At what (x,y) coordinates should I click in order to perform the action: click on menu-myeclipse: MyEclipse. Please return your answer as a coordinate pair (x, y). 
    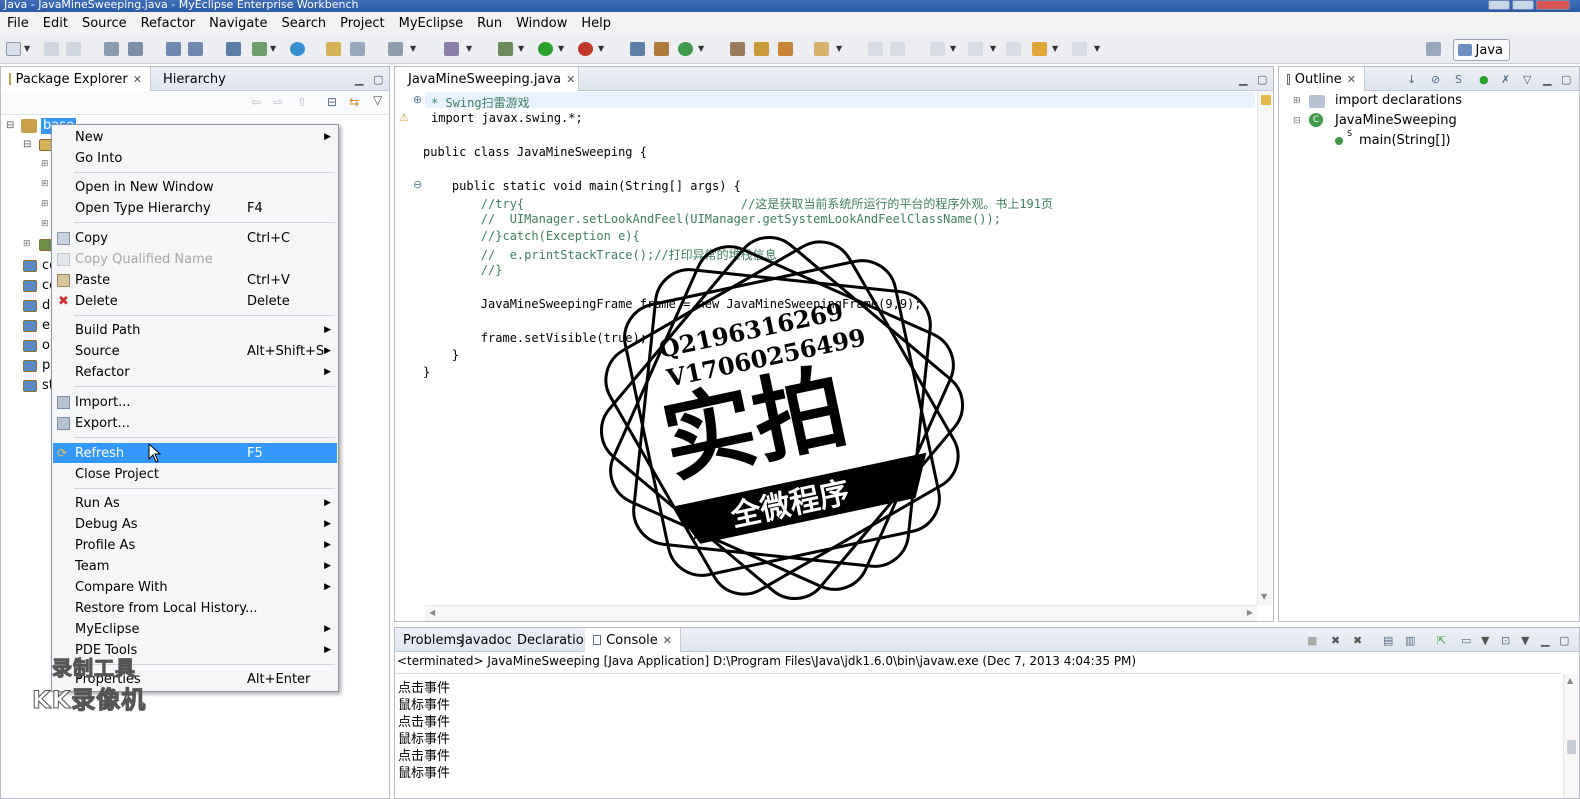
    Looking at the image, I should click on (431, 23).